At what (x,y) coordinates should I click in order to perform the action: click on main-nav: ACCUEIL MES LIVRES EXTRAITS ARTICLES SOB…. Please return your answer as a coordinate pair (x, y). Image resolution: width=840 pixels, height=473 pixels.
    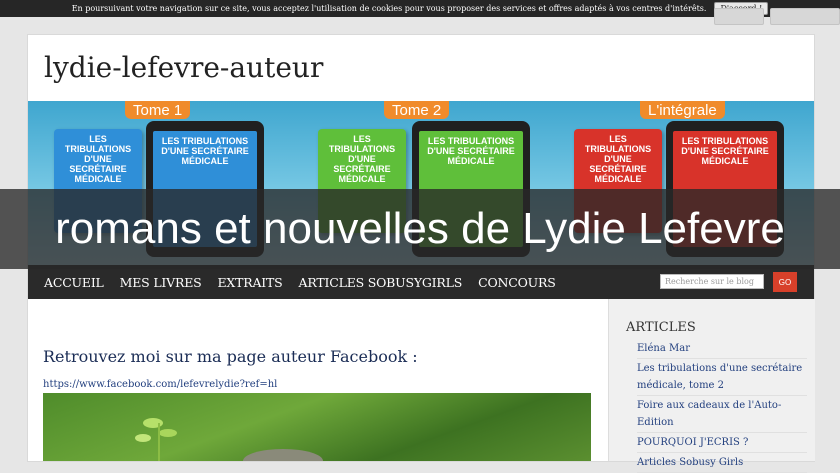
    Looking at the image, I should click on (421, 282).